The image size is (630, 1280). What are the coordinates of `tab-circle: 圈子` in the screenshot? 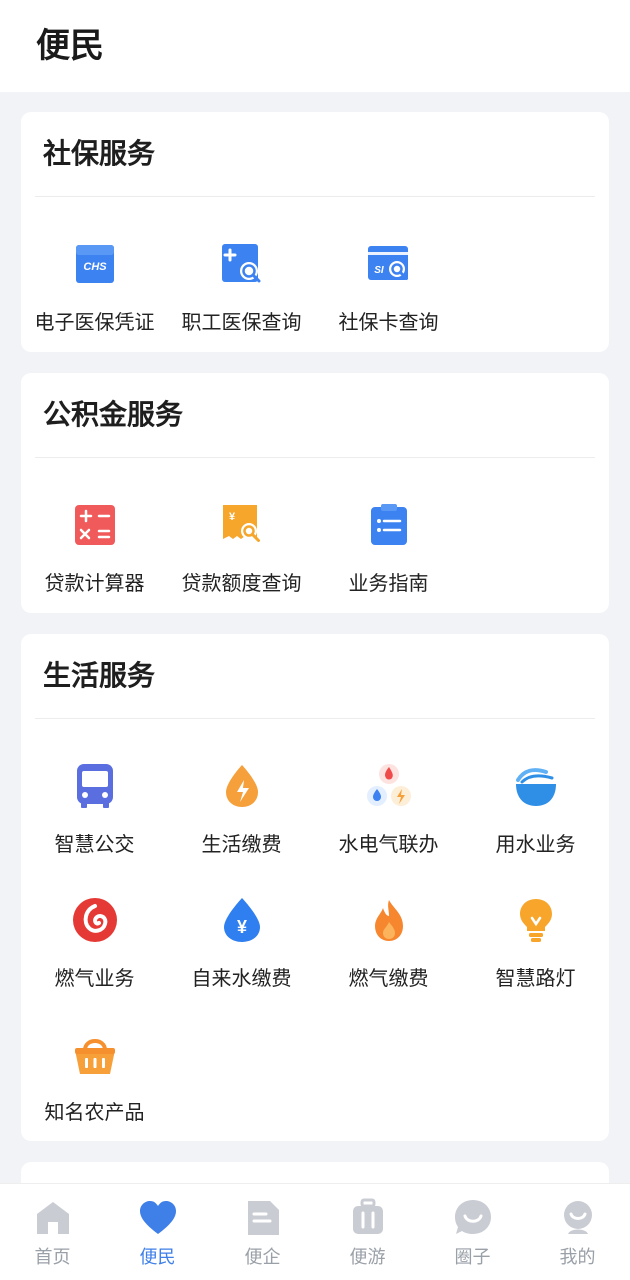 It's located at (472, 1232).